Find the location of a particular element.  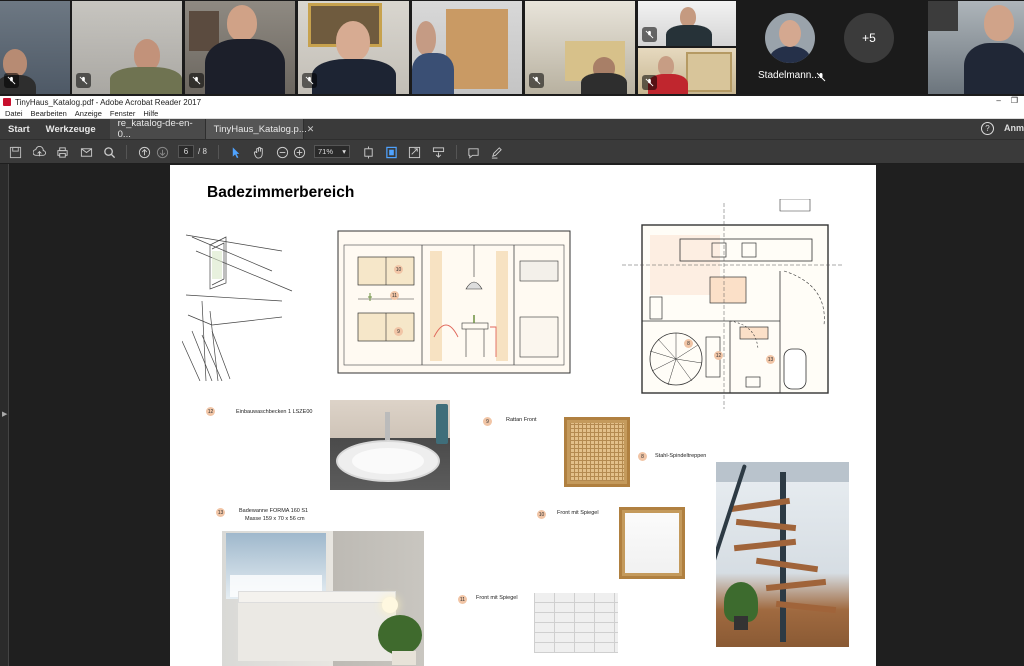

menu-bearbeiten: Bearbeiten is located at coordinates (49, 113).